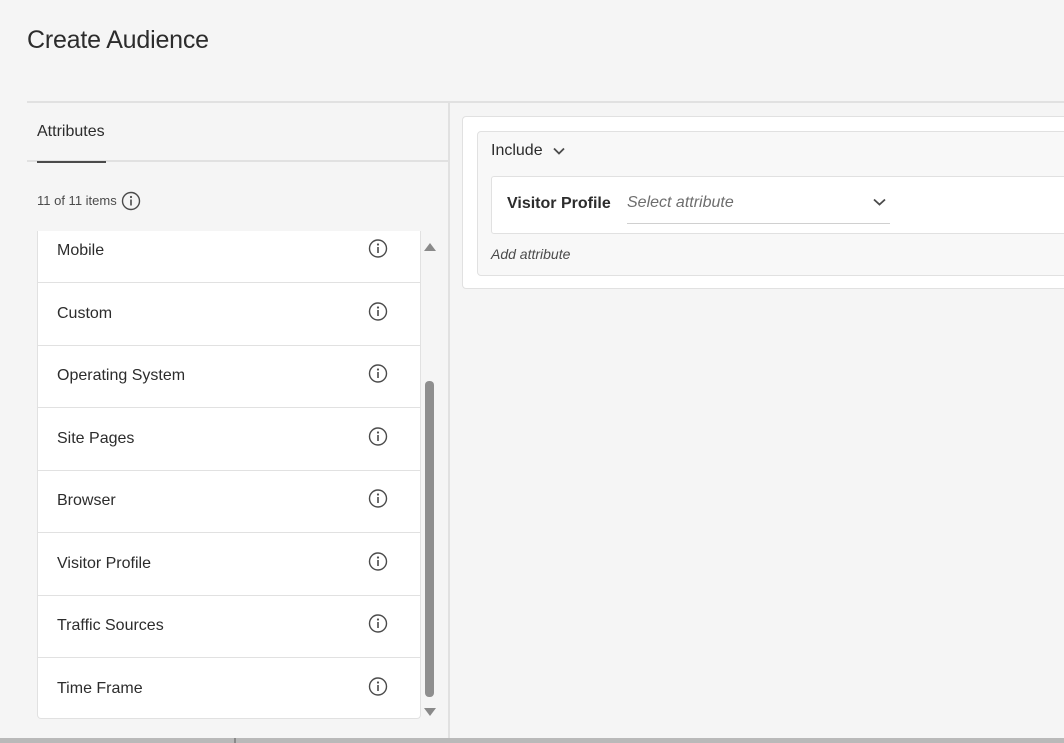 Image resolution: width=1064 pixels, height=743 pixels. I want to click on list-item-label: Operating System, so click(121, 375).